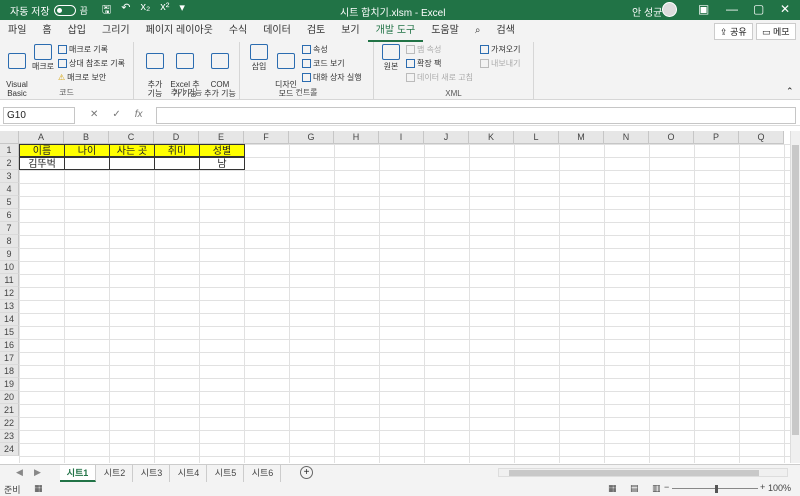 This screenshot has width=800, height=496. I want to click on tab-draw: 그리기, so click(116, 31).